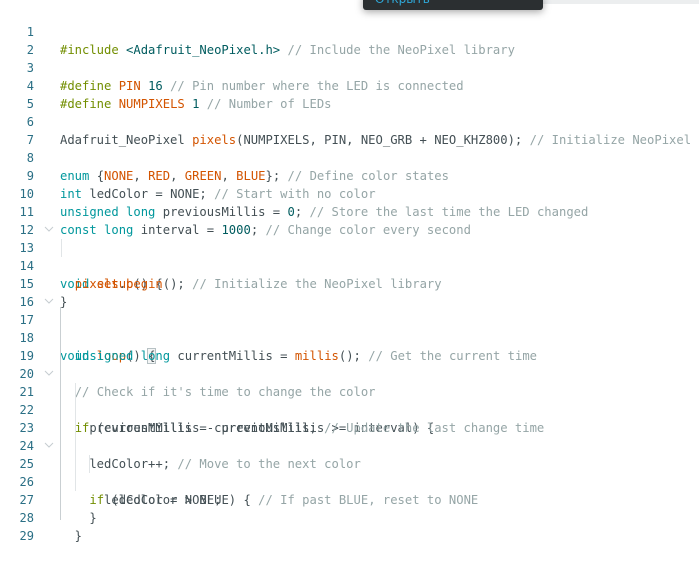 Image resolution: width=699 pixels, height=563 pixels. I want to click on code-line: 16, so click(349, 292).